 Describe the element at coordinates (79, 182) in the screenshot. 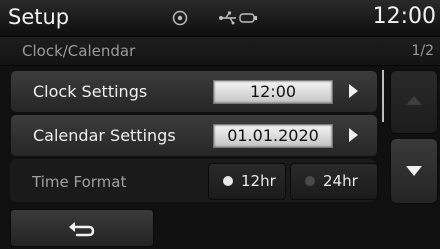

I see `time-format-label: Time Format` at that location.